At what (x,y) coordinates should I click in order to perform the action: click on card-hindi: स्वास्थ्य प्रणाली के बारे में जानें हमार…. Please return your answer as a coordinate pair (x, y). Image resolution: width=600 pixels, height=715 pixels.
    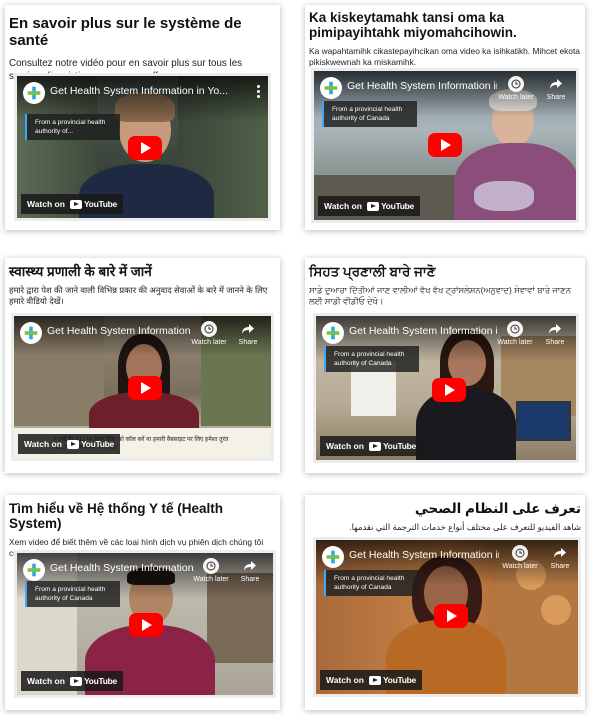
    Looking at the image, I should click on (142, 365).